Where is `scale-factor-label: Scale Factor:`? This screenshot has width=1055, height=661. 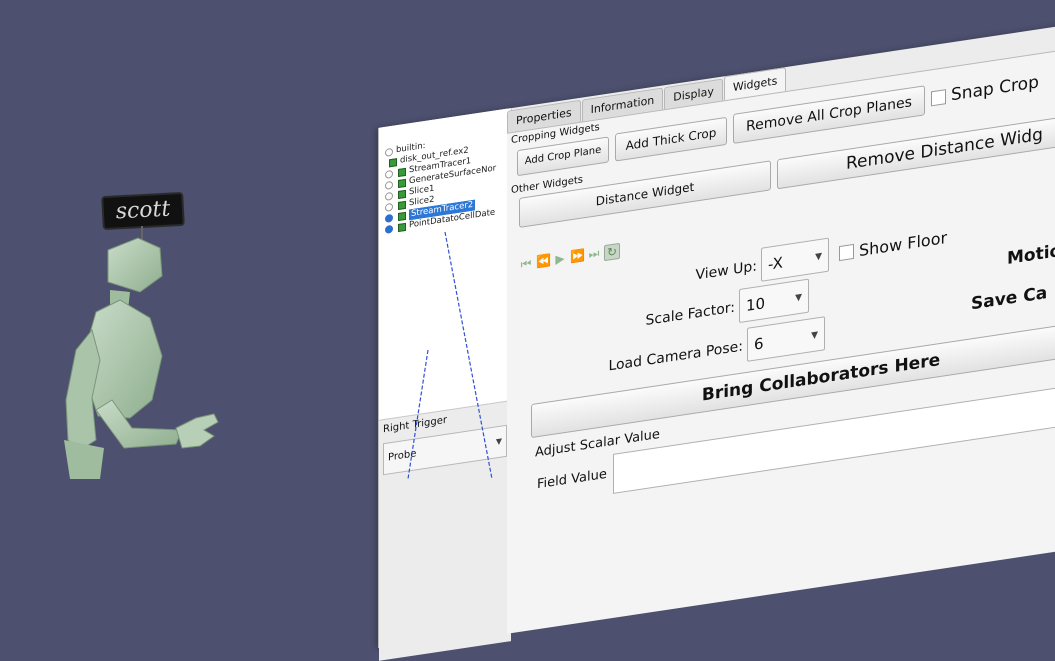
scale-factor-label: Scale Factor: is located at coordinates (690, 314).